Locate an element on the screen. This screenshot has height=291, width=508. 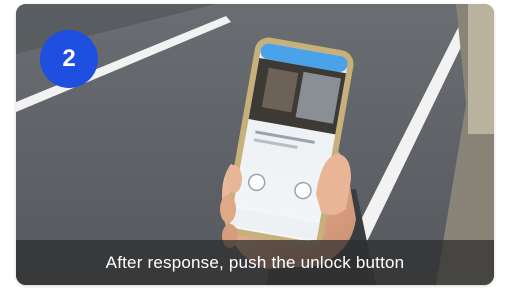
step-number: 2 is located at coordinates (69, 58).